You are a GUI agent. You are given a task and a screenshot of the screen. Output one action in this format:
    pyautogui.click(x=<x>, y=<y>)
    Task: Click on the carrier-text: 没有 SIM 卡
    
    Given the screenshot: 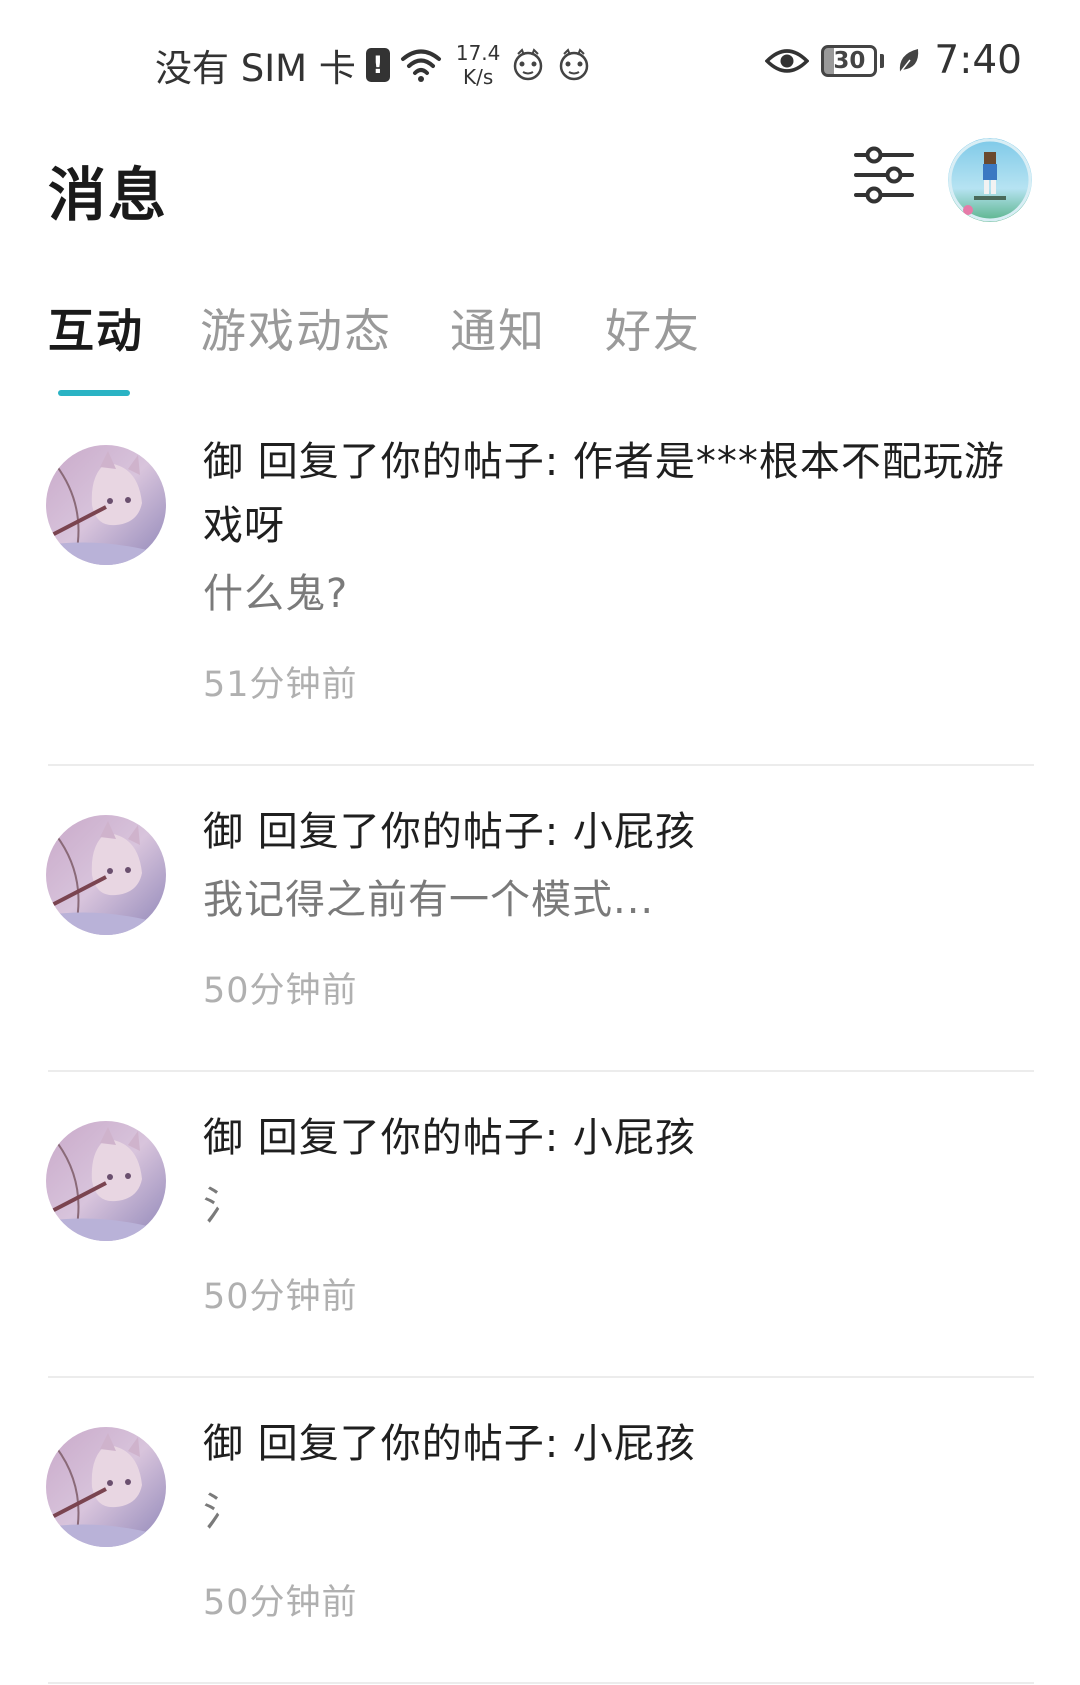 What is the action you would take?
    pyautogui.click(x=255, y=68)
    